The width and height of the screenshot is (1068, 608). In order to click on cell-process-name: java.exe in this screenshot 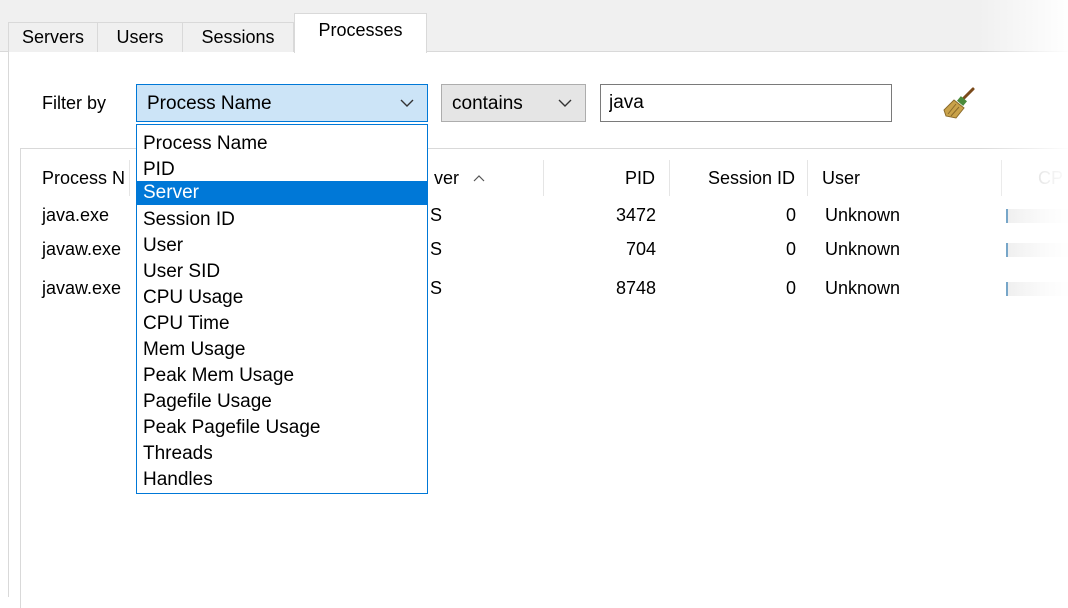, I will do `click(76, 215)`.